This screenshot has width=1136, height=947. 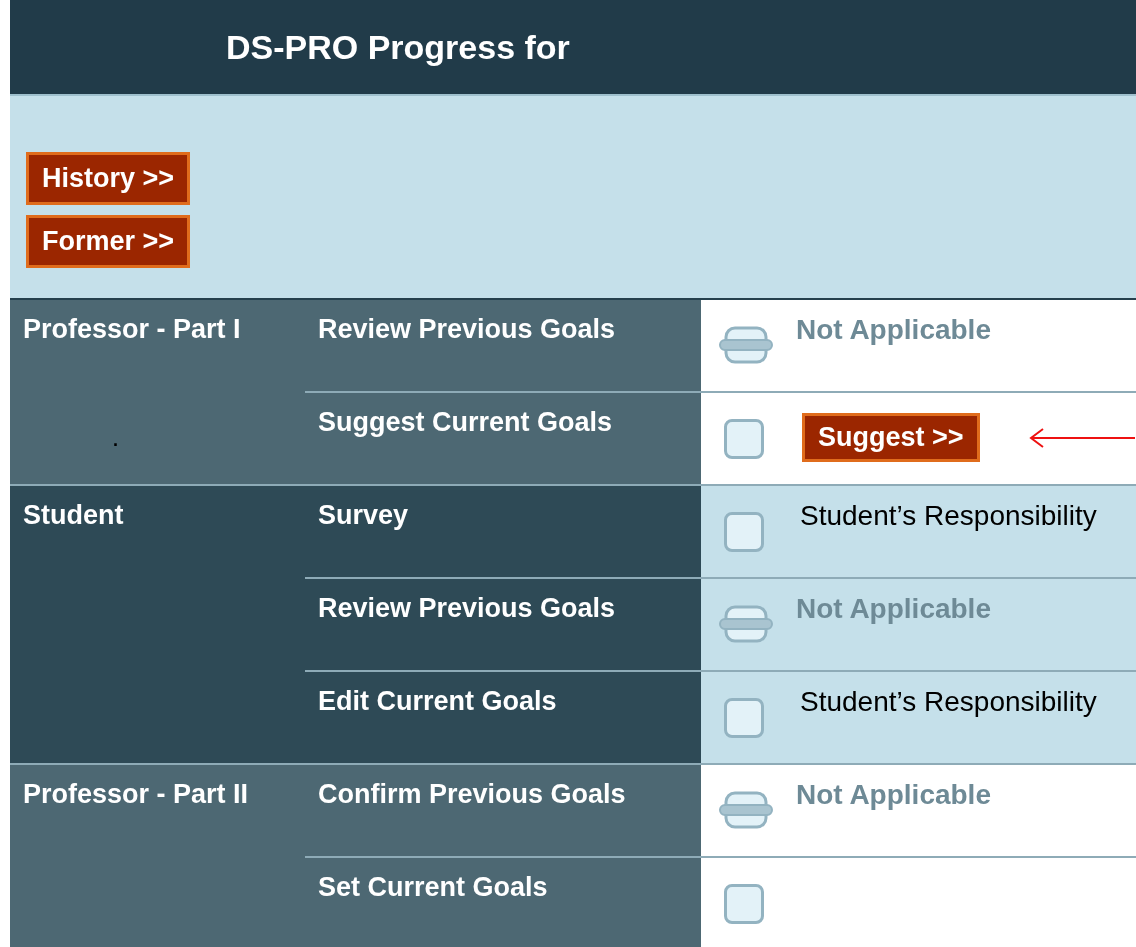 What do you see at coordinates (132, 329) in the screenshot?
I see `role-label: Professor - Part I` at bounding box center [132, 329].